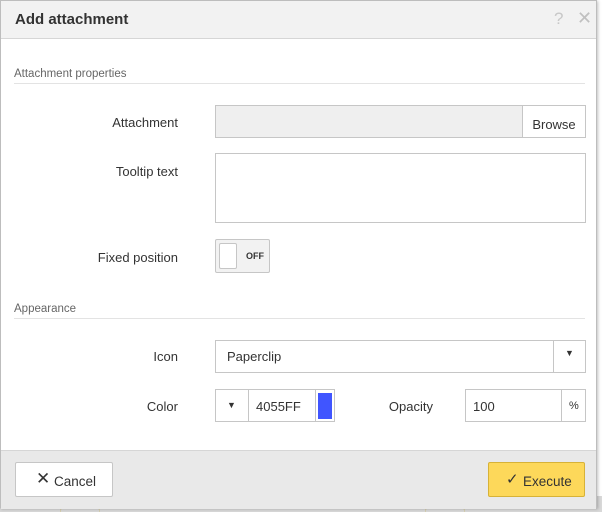 The image size is (602, 512). What do you see at coordinates (513, 405) in the screenshot?
I see `opacity-input: 100` at bounding box center [513, 405].